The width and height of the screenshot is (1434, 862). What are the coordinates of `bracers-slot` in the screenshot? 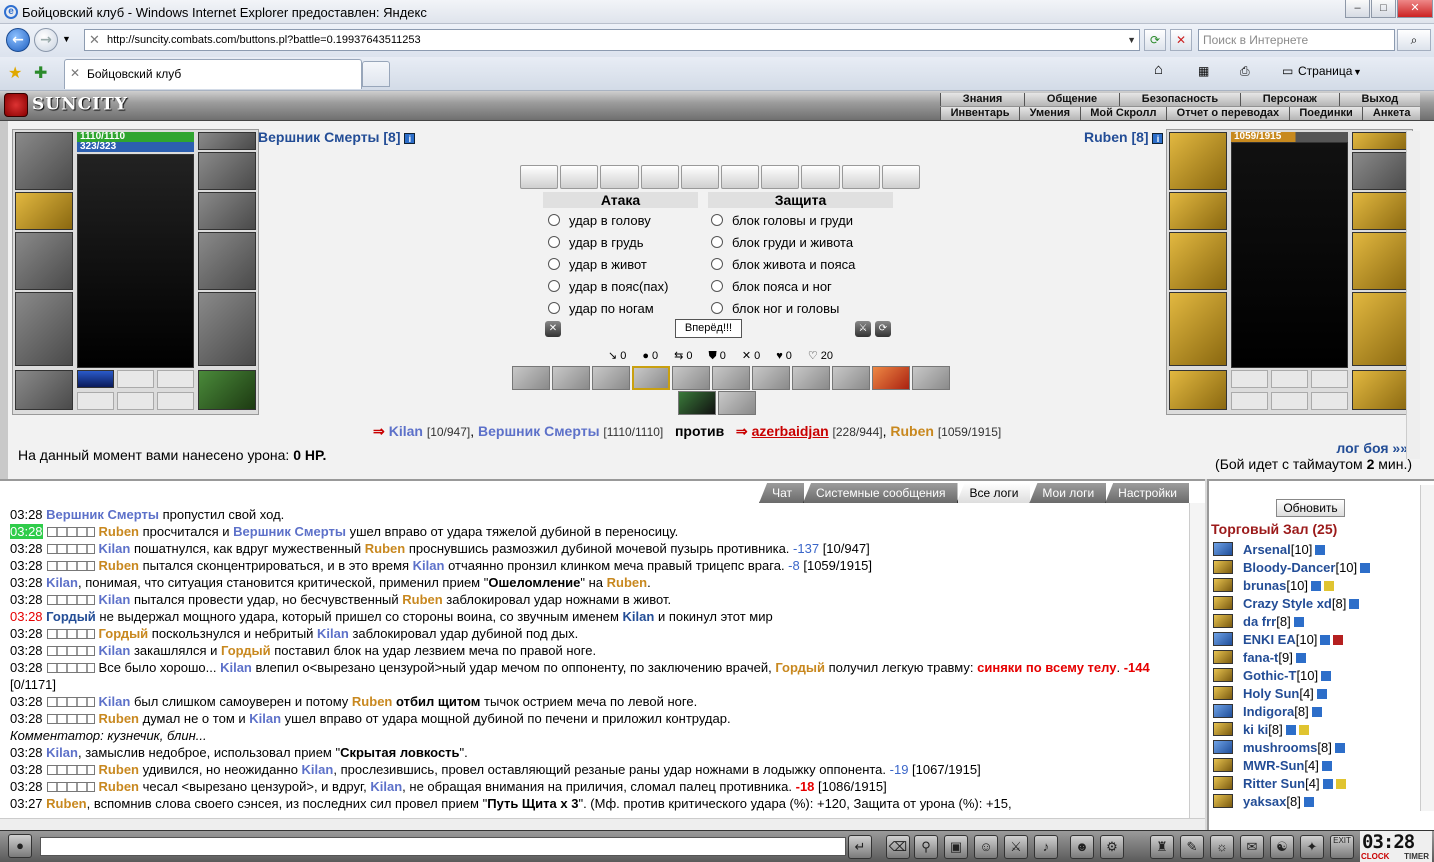 It's located at (44, 211).